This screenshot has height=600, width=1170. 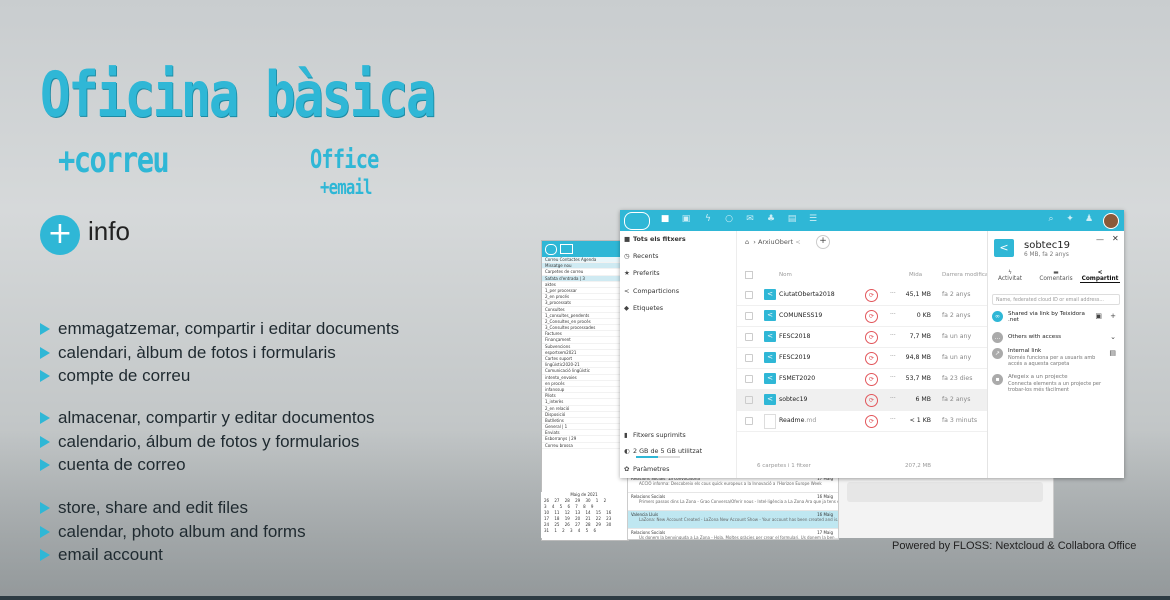 What do you see at coordinates (729, 219) in the screenshot?
I see `search-app-icon: ○` at bounding box center [729, 219].